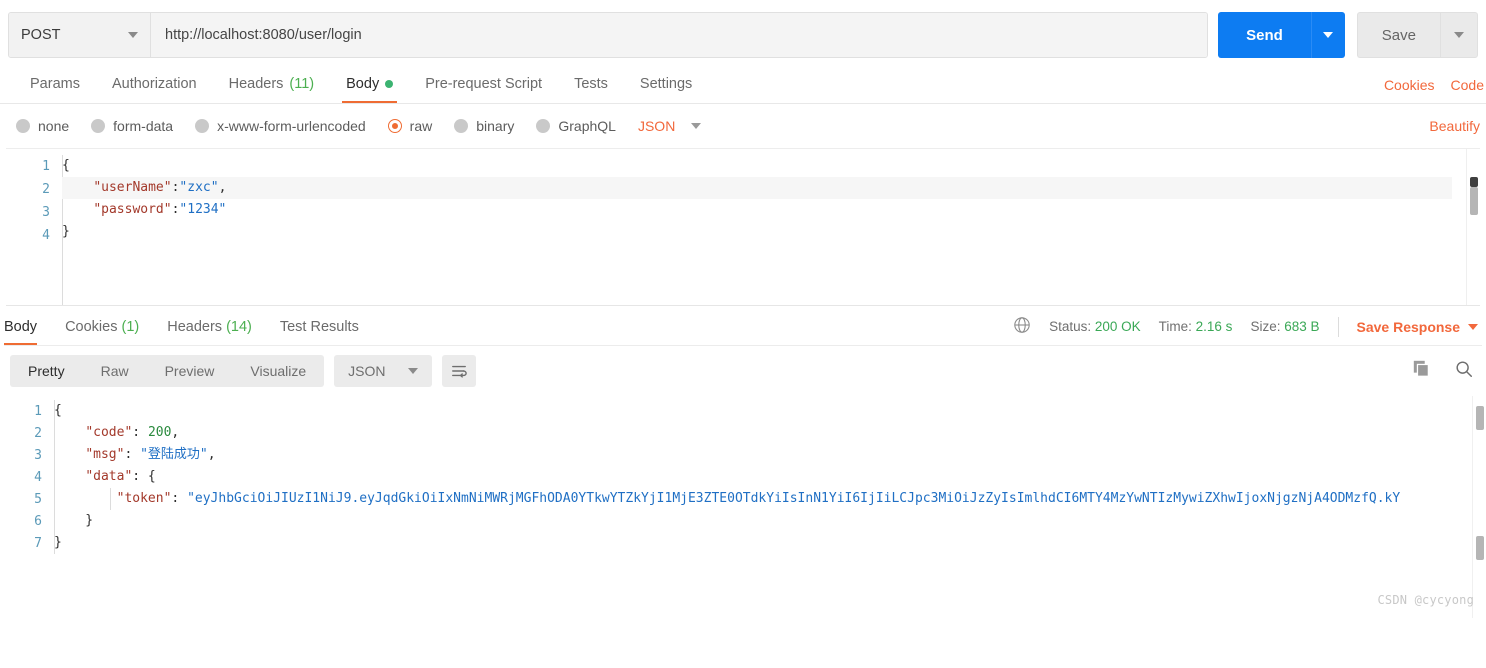 This screenshot has height=668, width=1486. I want to click on url-input, so click(679, 35).